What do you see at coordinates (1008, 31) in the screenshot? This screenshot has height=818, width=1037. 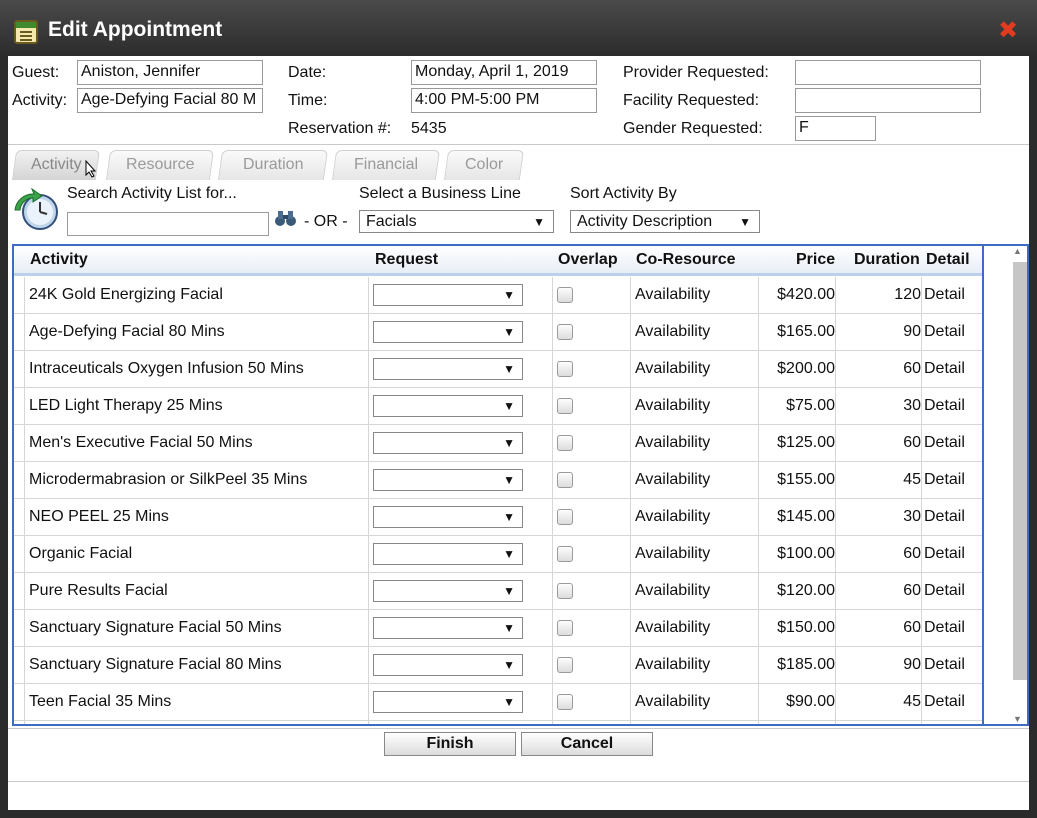 I see `close-icon: ✖` at bounding box center [1008, 31].